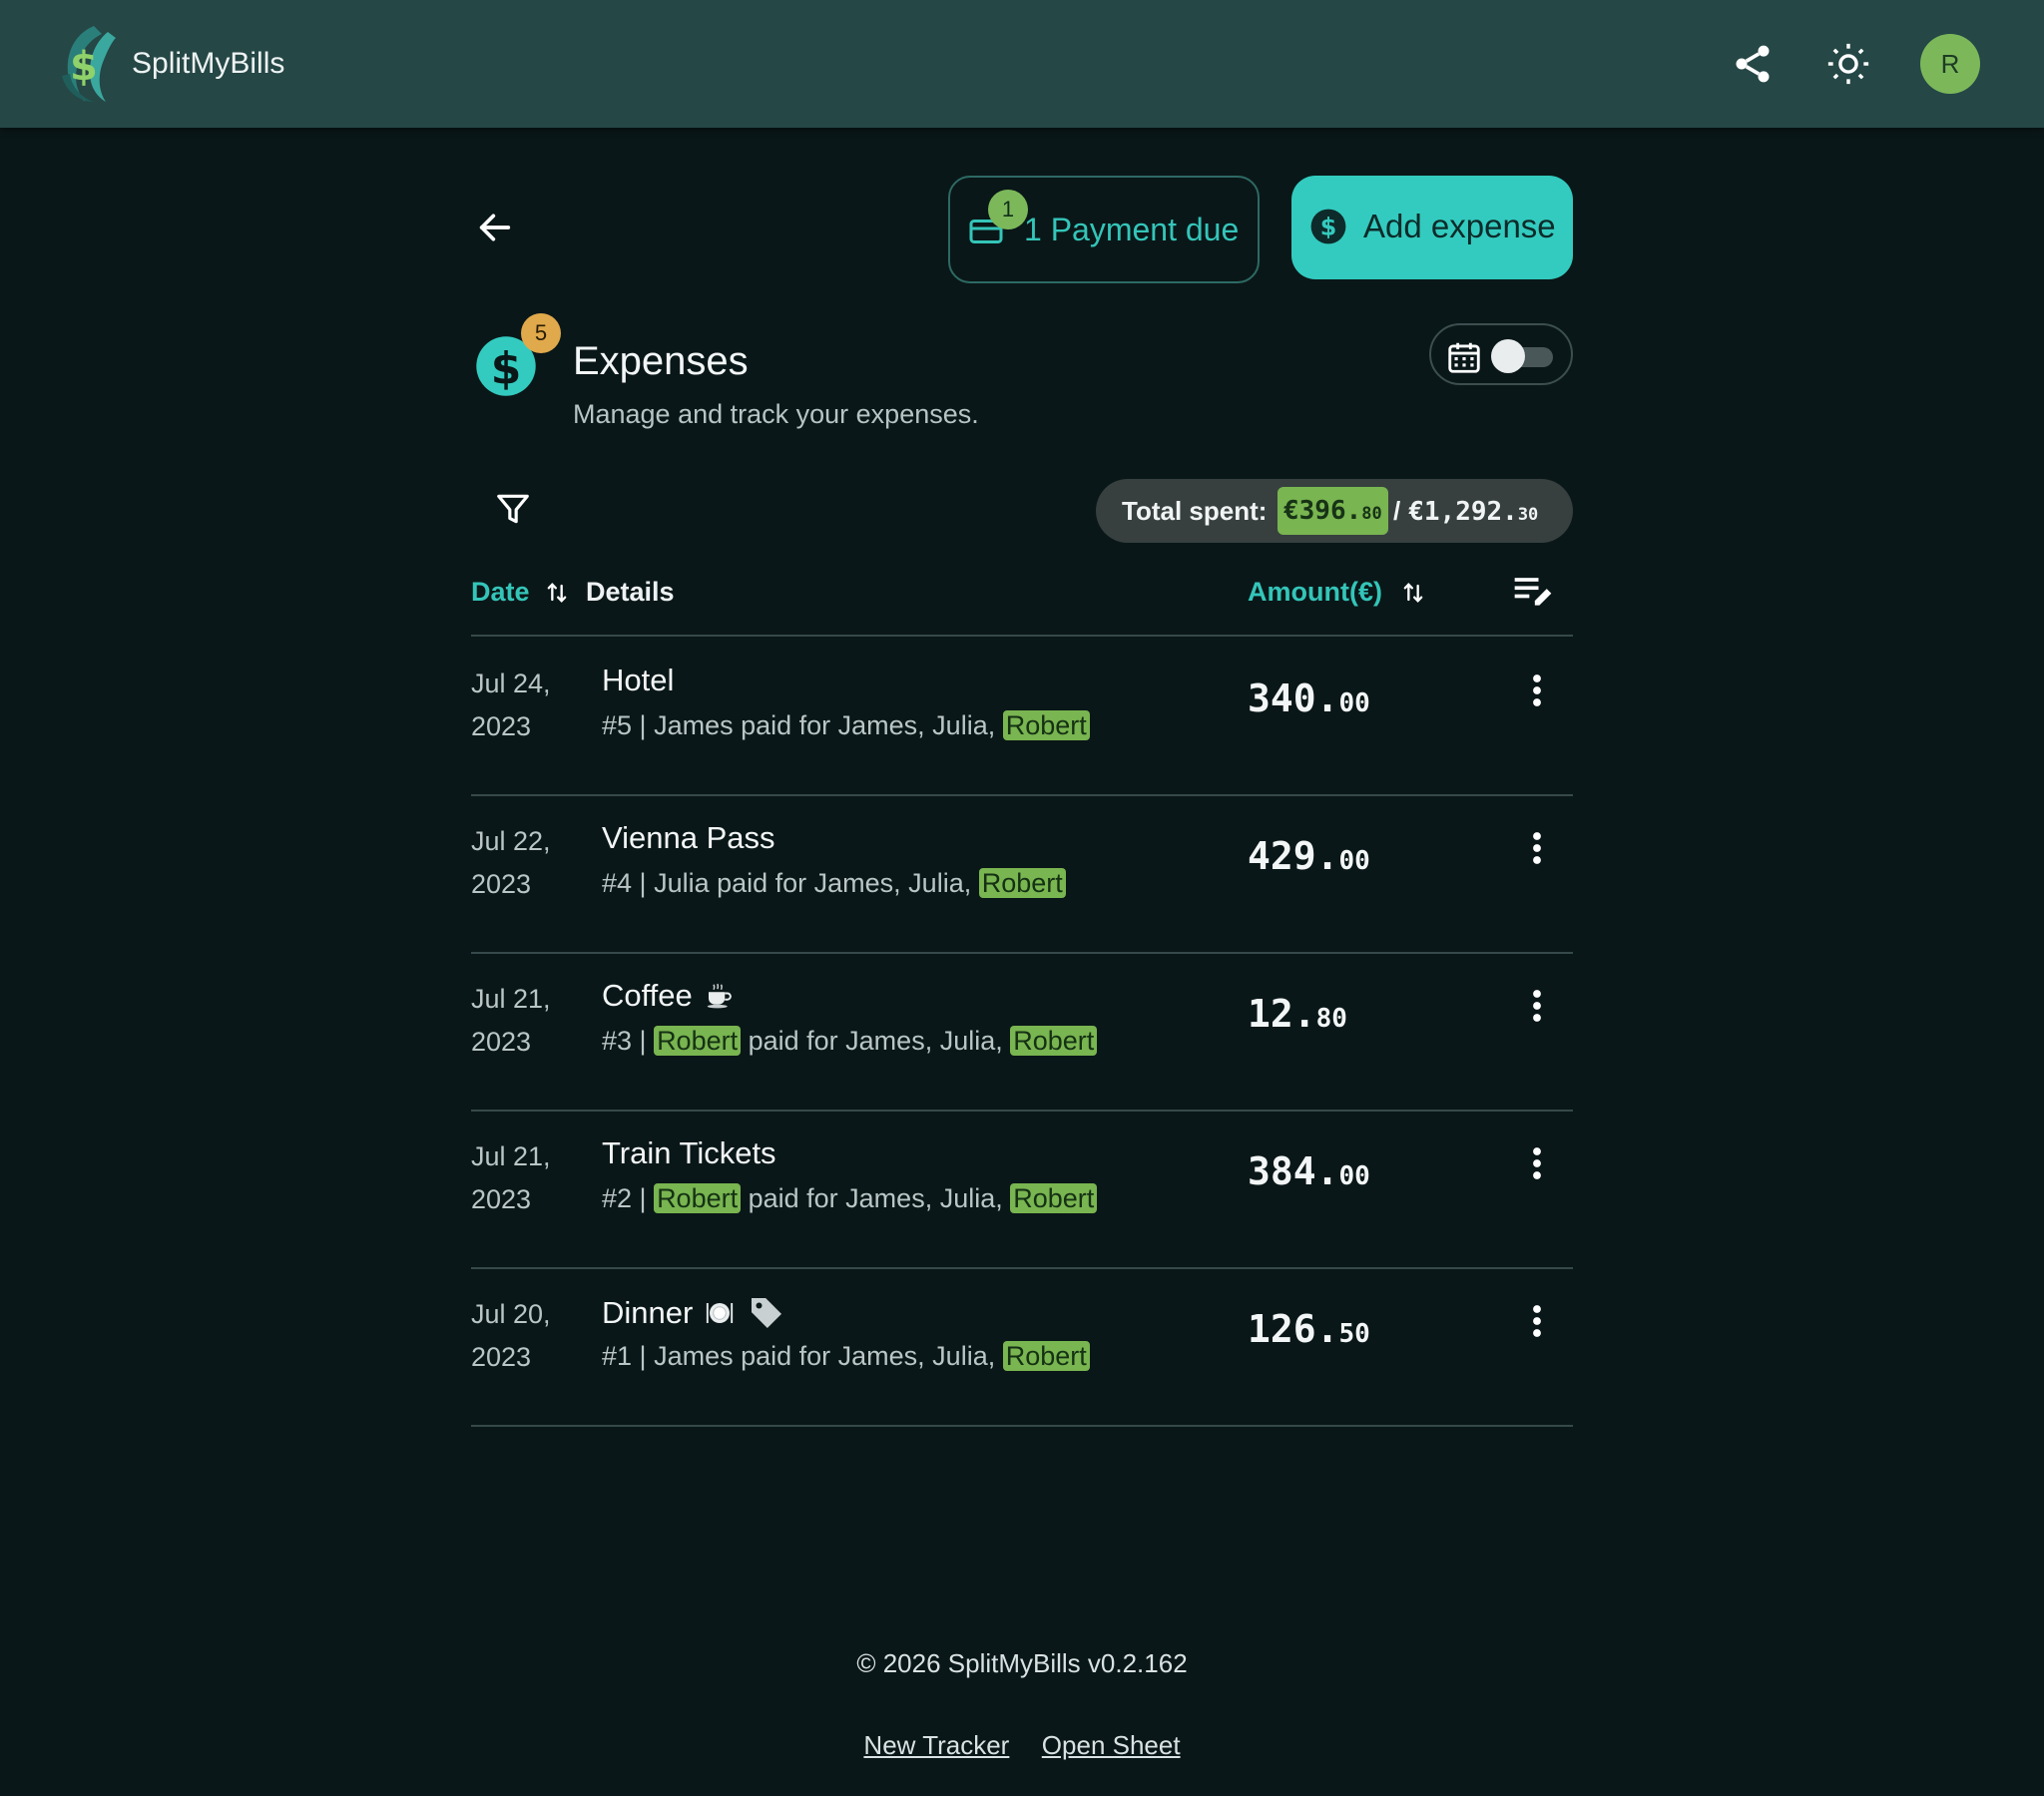 The width and height of the screenshot is (2044, 1796). What do you see at coordinates (628, 1198) in the screenshot?
I see `expense-ref: #2 |` at bounding box center [628, 1198].